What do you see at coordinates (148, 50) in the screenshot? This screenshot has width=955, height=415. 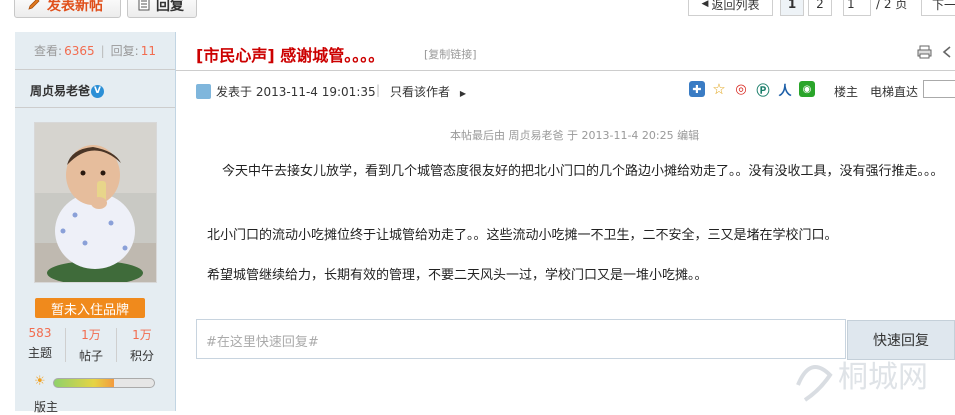 I see `replies-count: 11` at bounding box center [148, 50].